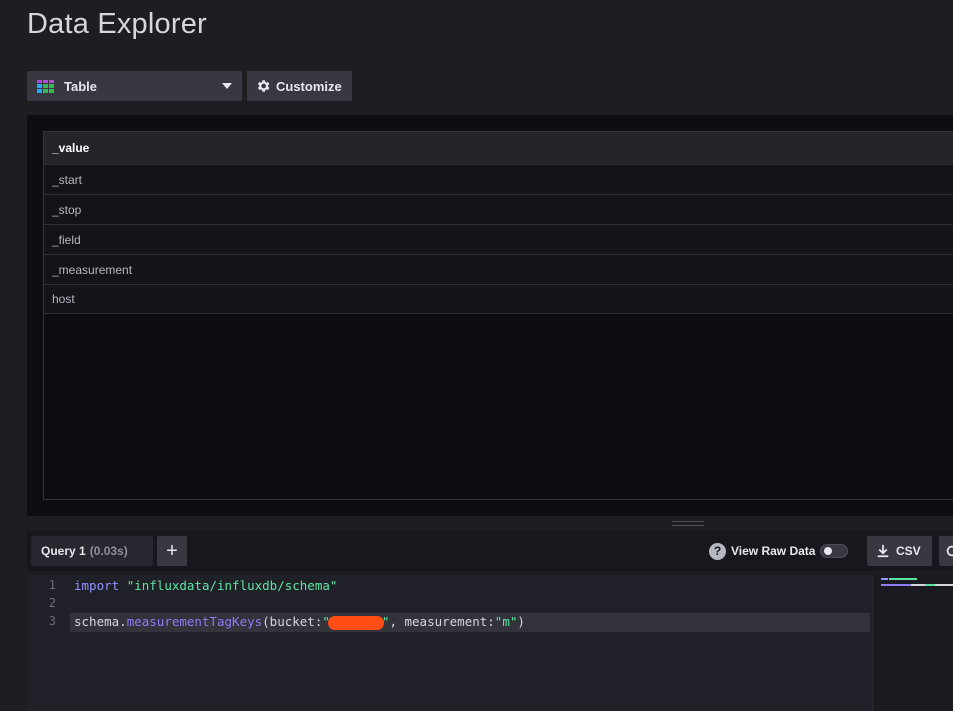 This screenshot has height=711, width=953. I want to click on view-raw-data-control: ? View Raw Data, so click(779, 551).